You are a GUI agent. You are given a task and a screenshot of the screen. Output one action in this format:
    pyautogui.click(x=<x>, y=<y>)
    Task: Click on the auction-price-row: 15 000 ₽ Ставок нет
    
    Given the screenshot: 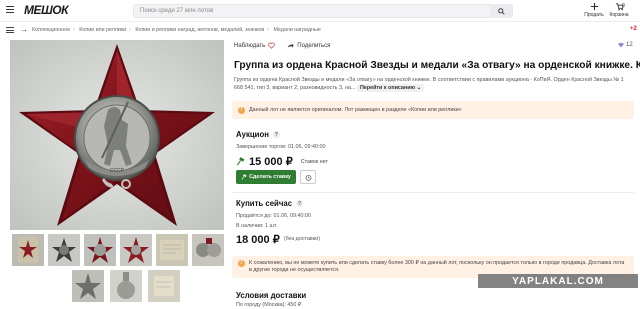 What is the action you would take?
    pyautogui.click(x=282, y=161)
    